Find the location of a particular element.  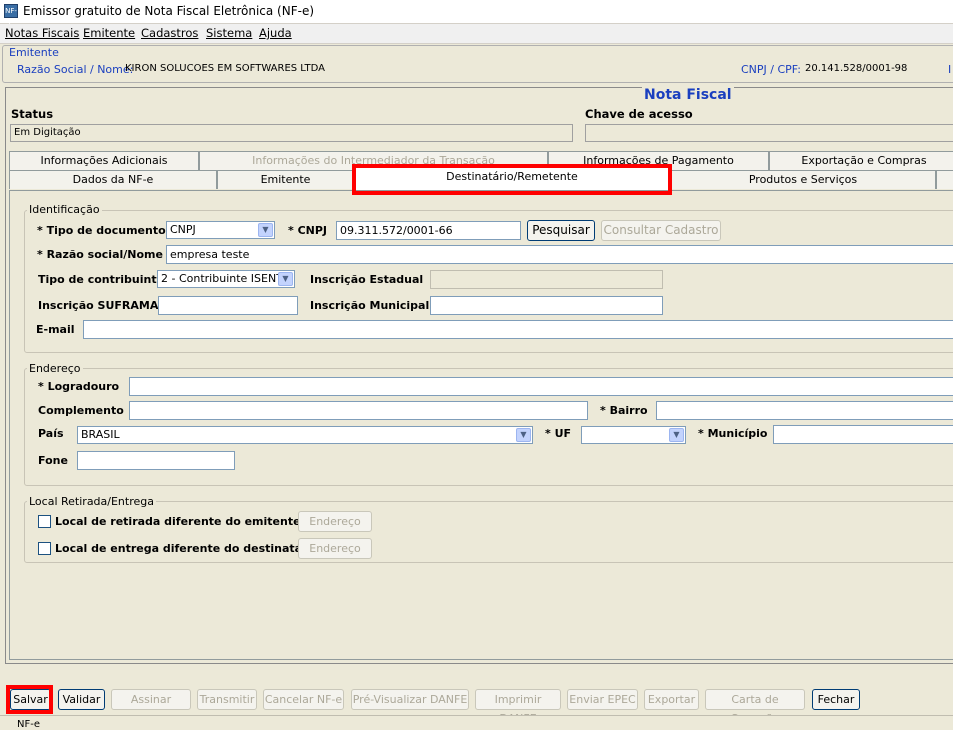

municipio-input is located at coordinates (863, 434).